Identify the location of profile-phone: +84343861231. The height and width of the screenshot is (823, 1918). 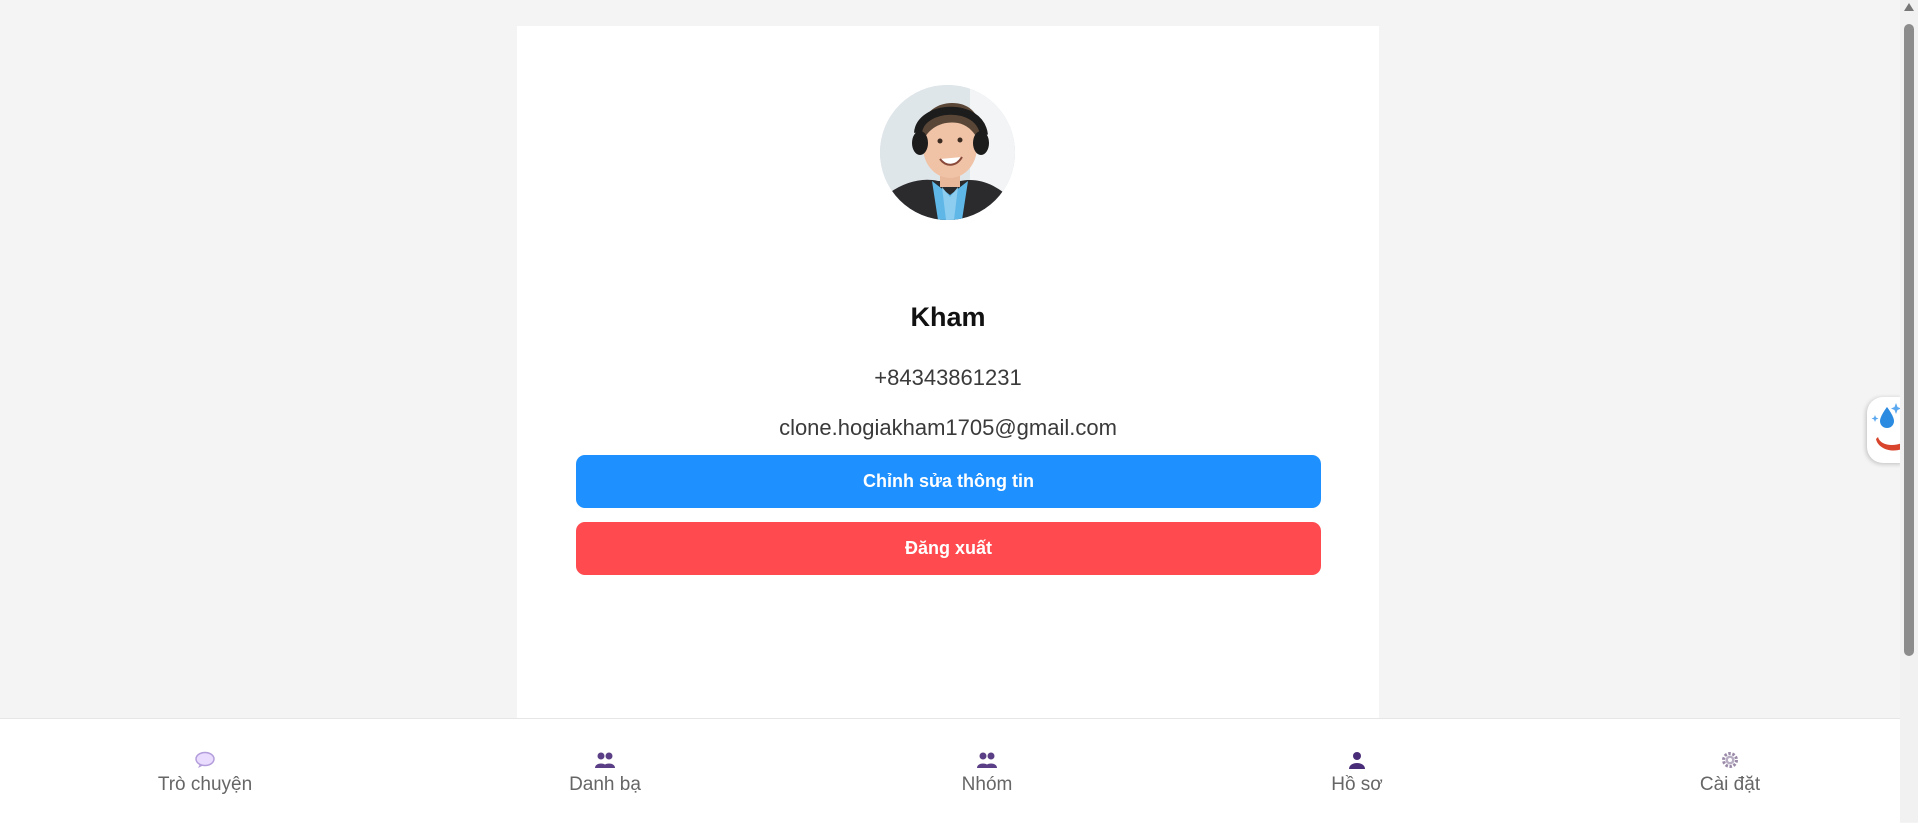
(948, 377).